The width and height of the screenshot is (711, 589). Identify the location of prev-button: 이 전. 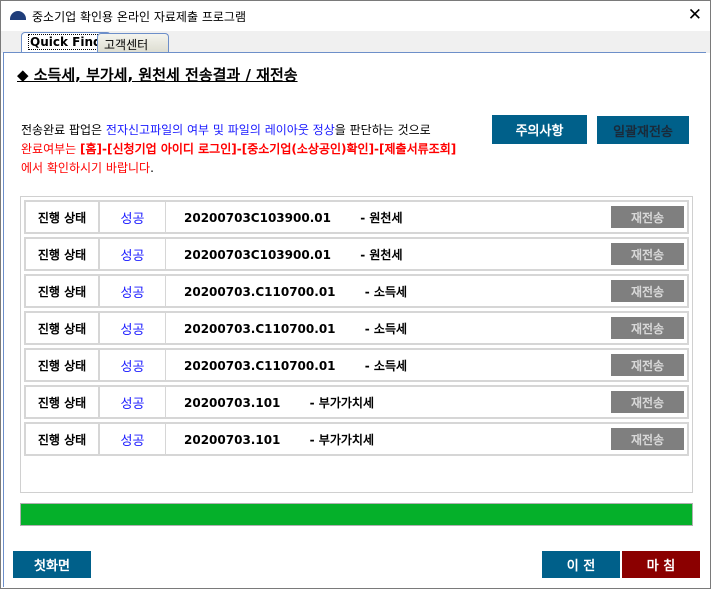
(581, 564).